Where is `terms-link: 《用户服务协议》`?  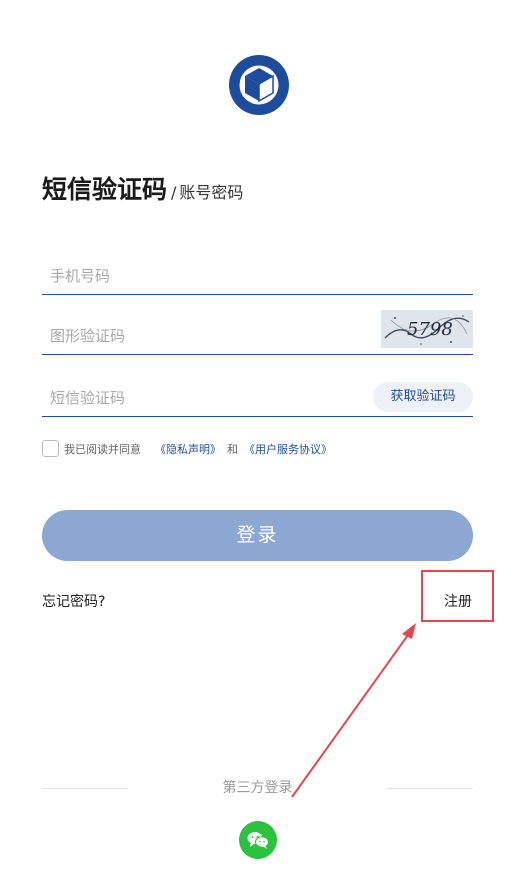 terms-link: 《用户服务协议》 is located at coordinates (288, 449).